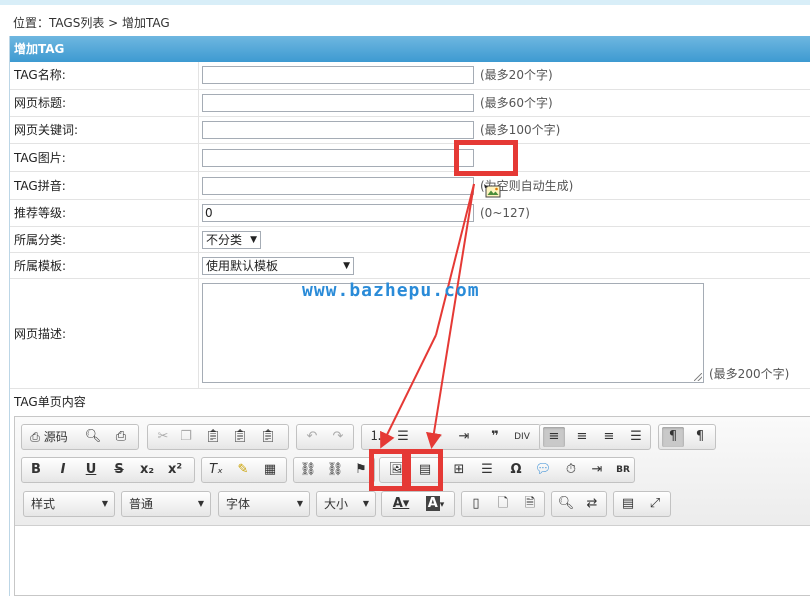 The image size is (810, 596). I want to click on pagebreak-button: ⏱, so click(571, 470).